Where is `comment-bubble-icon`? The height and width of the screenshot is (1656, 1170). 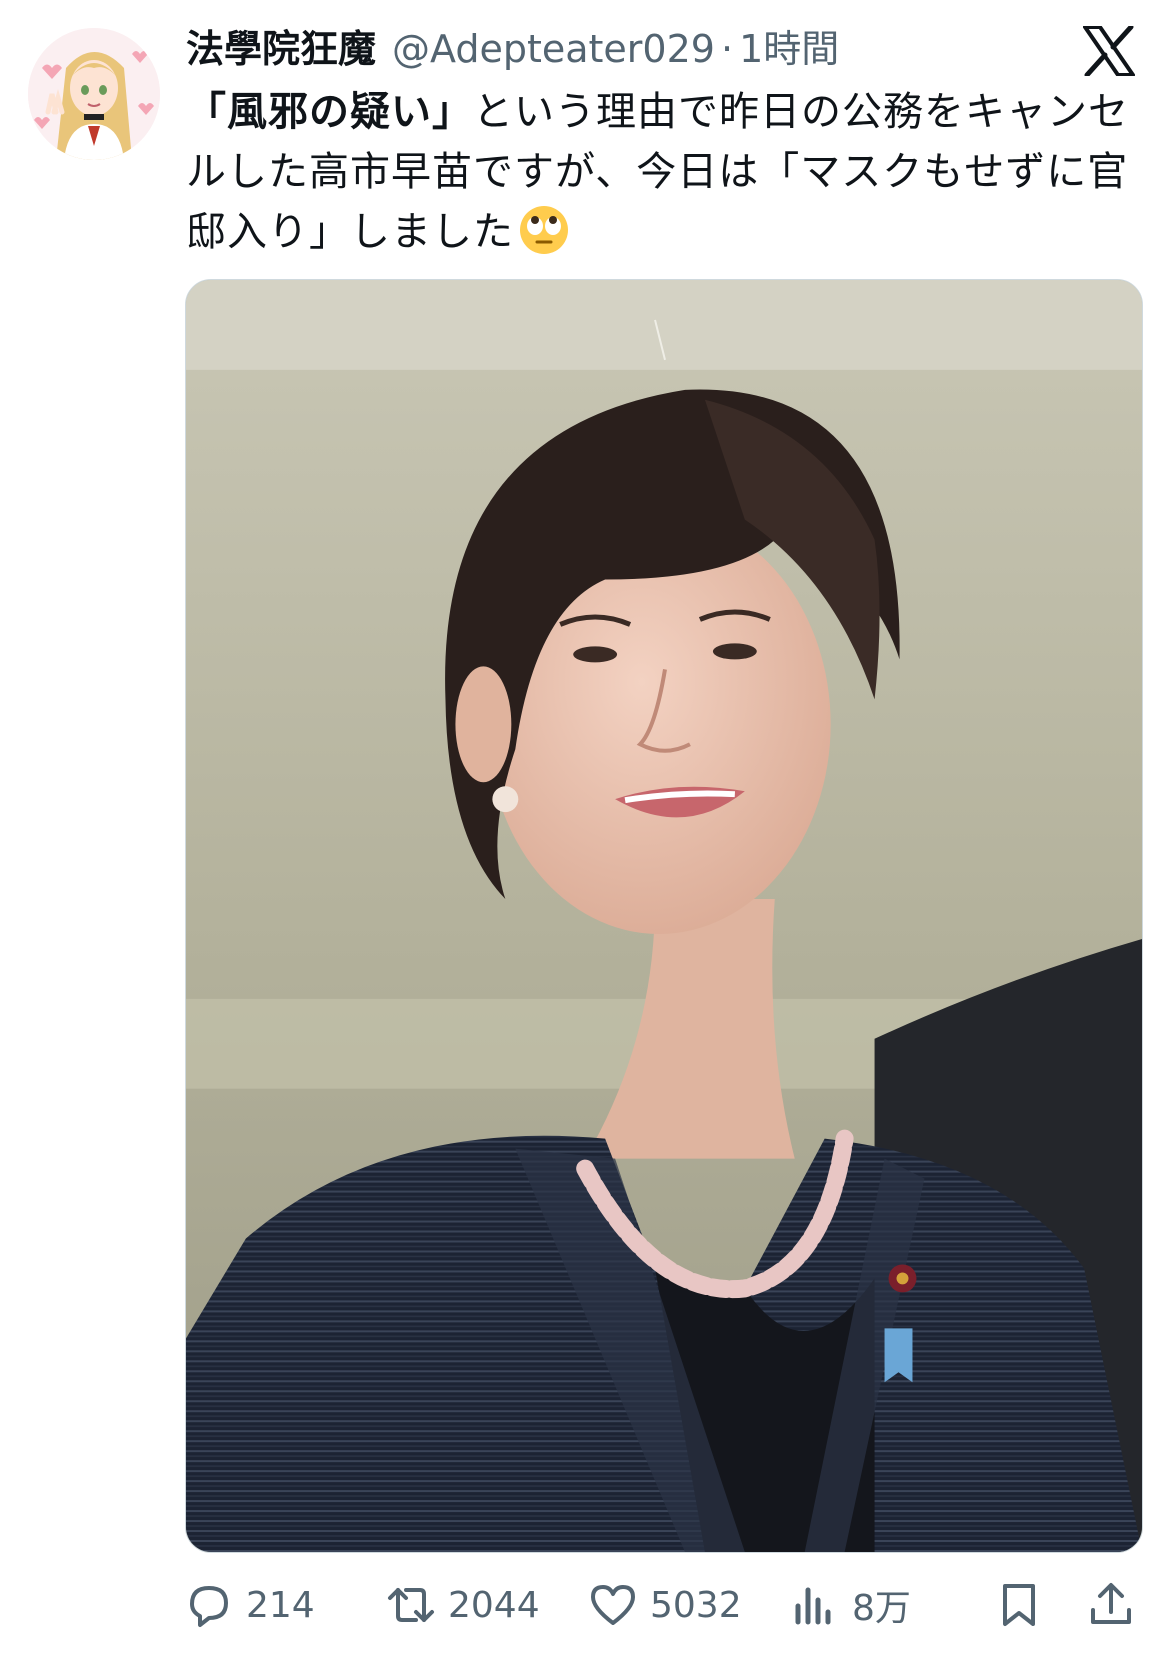 comment-bubble-icon is located at coordinates (209, 1606).